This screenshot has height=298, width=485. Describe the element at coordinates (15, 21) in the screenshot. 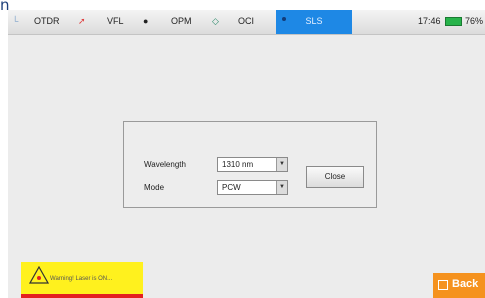

I see `graph-icon: └` at that location.